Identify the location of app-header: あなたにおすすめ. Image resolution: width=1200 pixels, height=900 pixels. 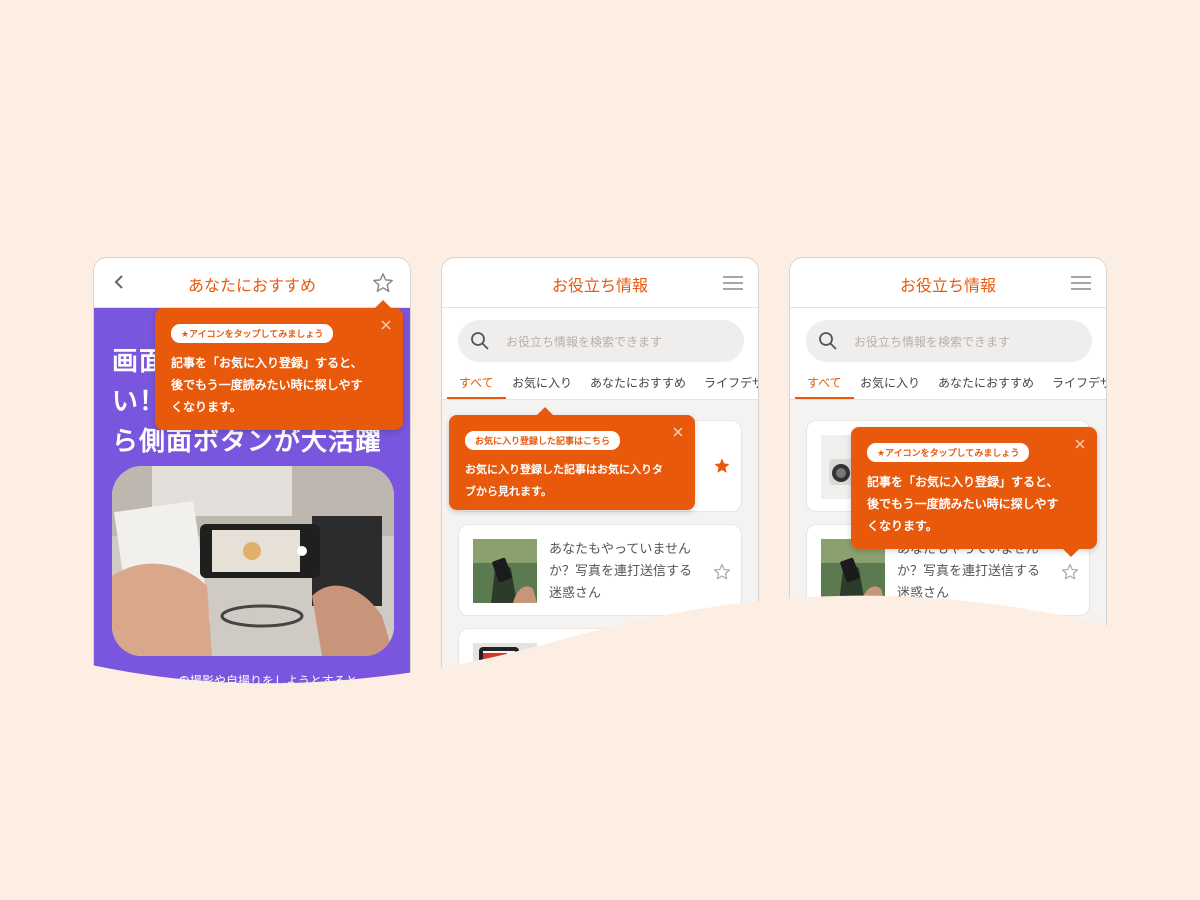
(252, 283).